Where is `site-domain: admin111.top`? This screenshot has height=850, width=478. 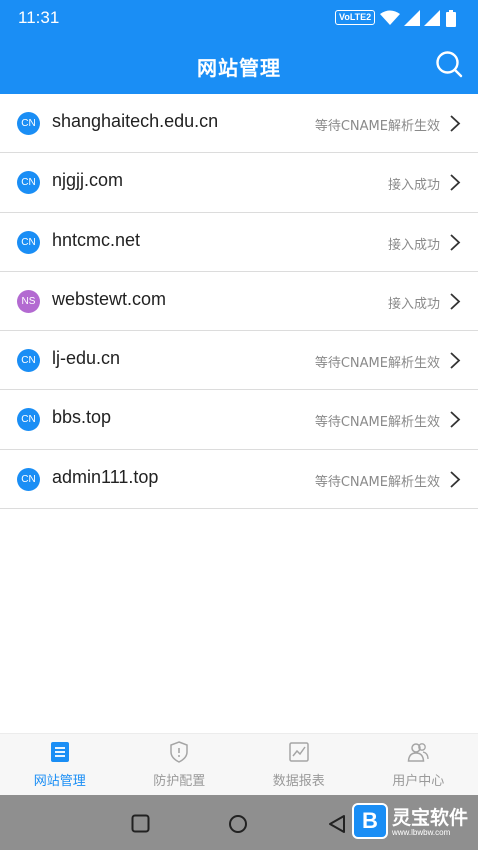
site-domain: admin111.top is located at coordinates (105, 476).